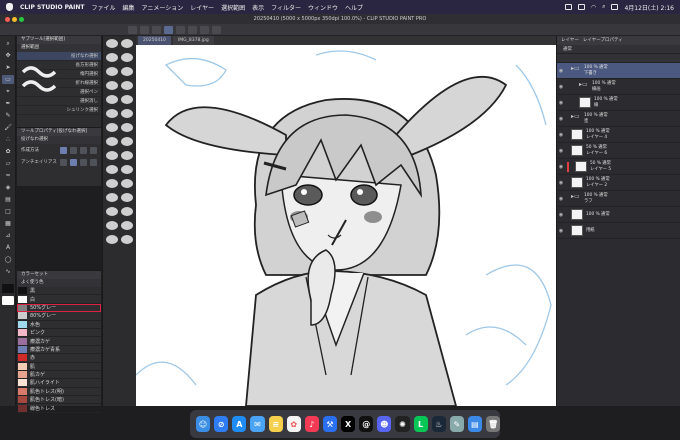  I want to click on antialias-weak-button, so click(73, 162).